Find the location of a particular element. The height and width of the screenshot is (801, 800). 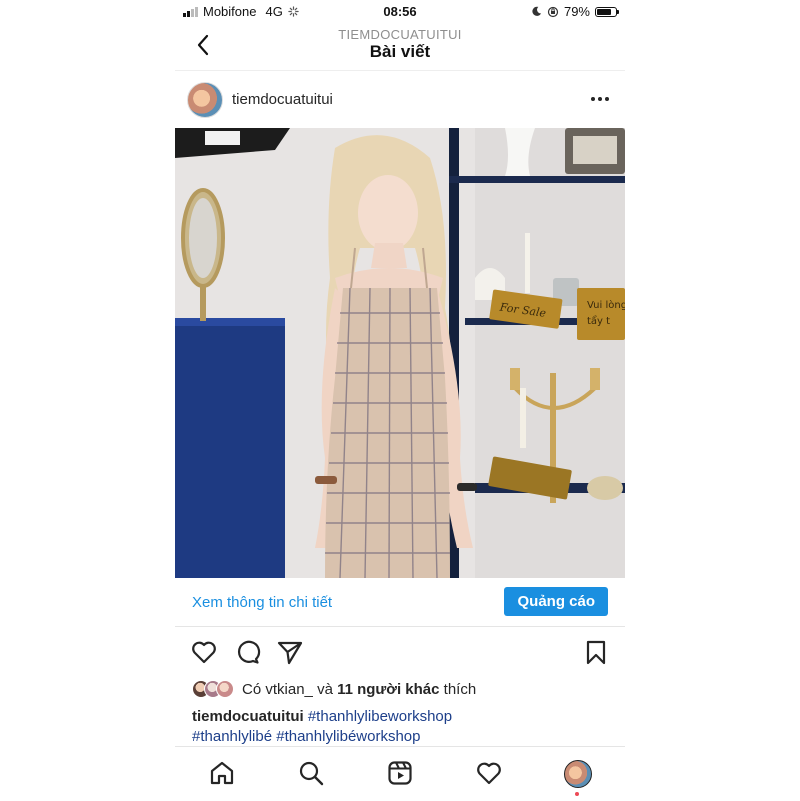

post-username: tiemdocuatuitui is located at coordinates (282, 99).